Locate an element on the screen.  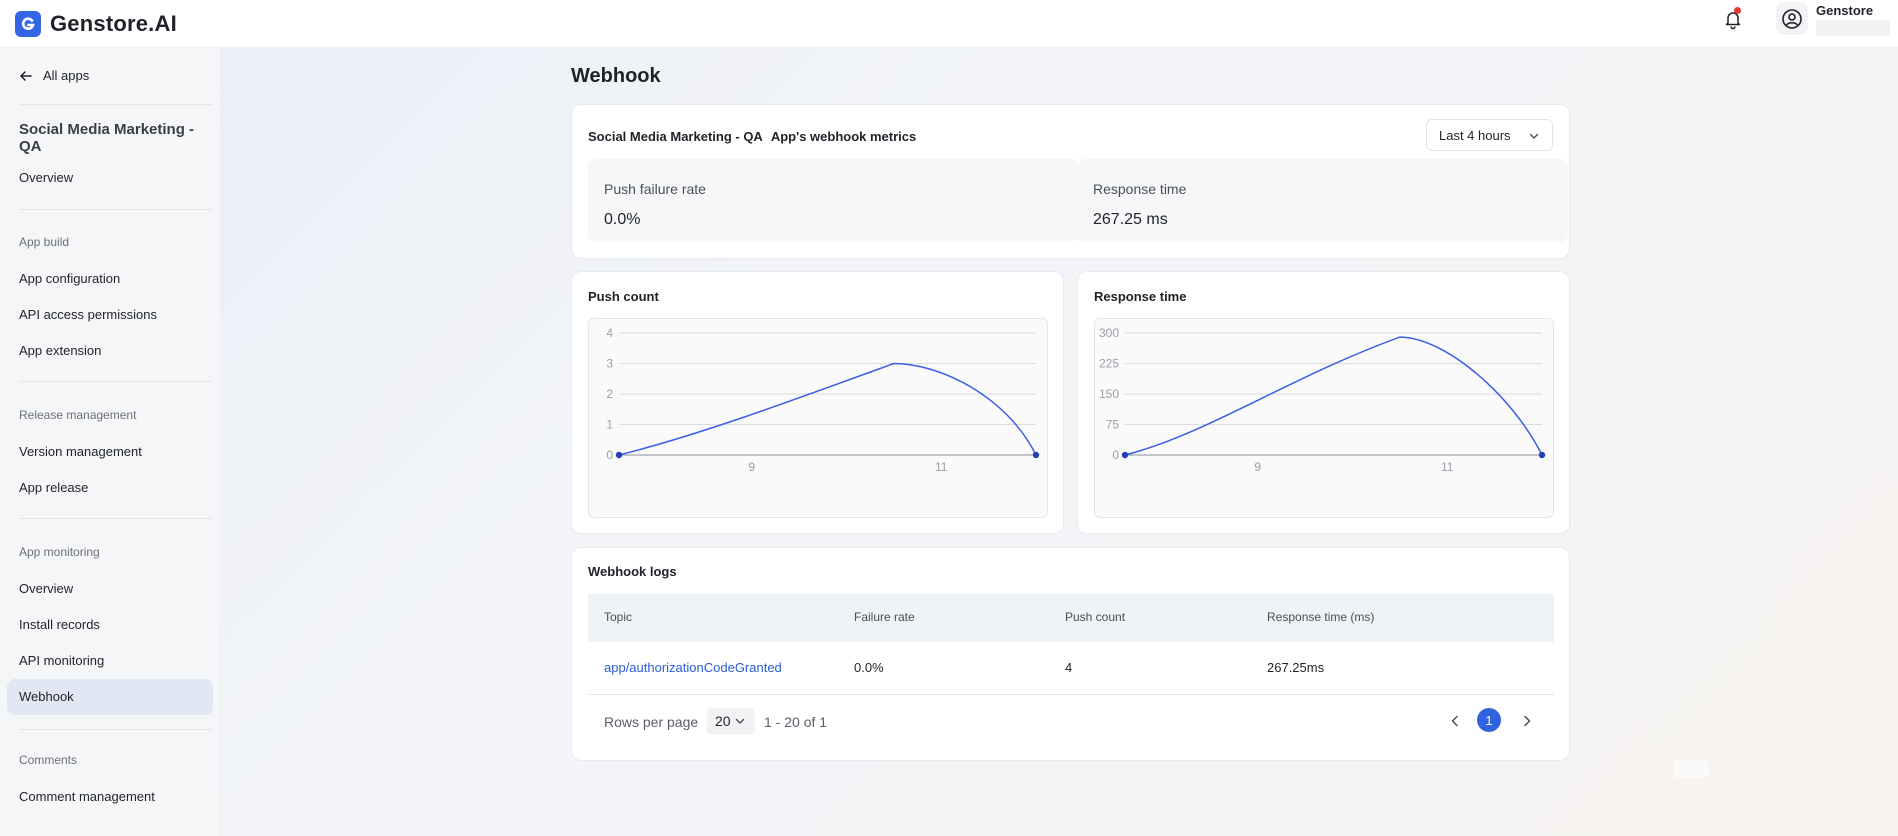
sidebar-item-app-extension: App extension is located at coordinates (110, 351).